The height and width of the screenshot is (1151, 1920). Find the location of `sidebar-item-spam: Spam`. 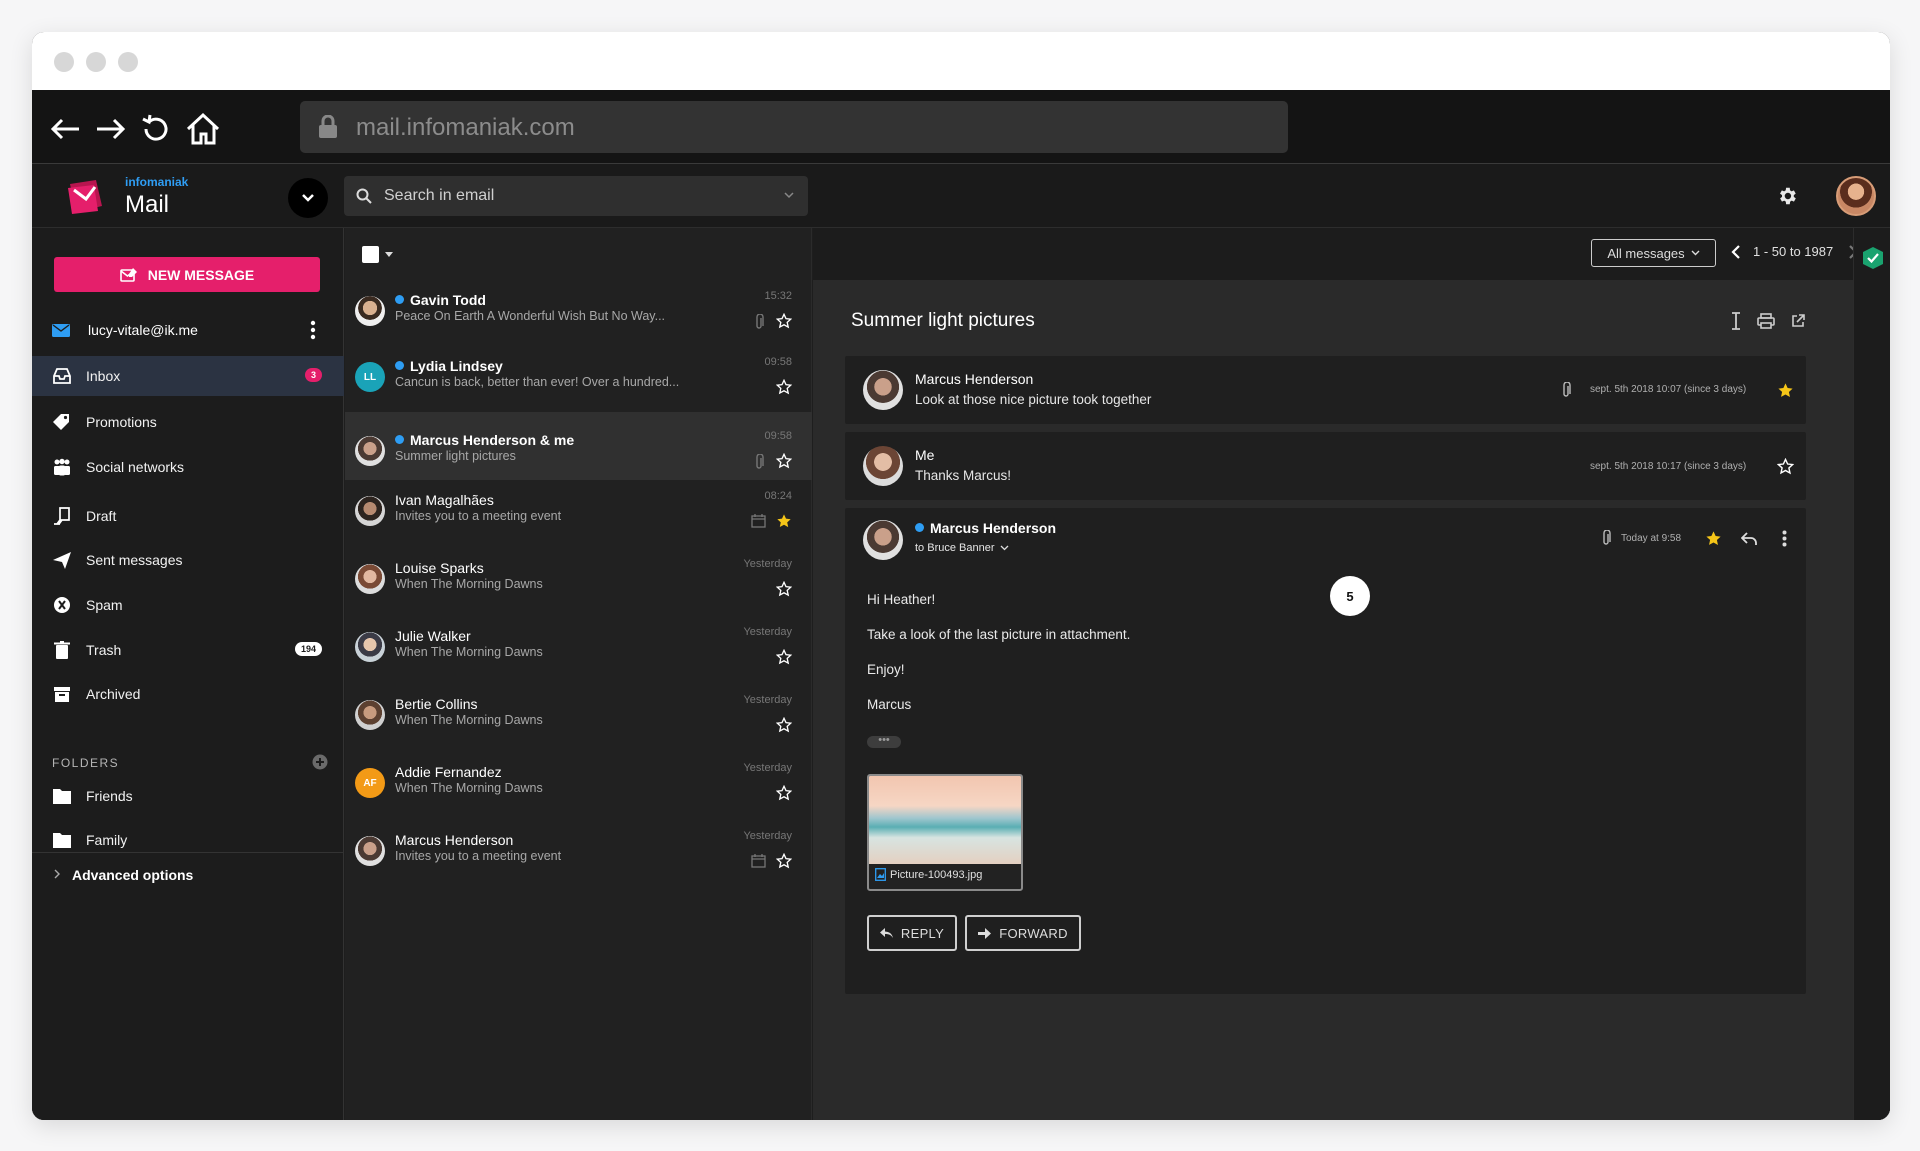

sidebar-item-spam: Spam is located at coordinates (188, 605).